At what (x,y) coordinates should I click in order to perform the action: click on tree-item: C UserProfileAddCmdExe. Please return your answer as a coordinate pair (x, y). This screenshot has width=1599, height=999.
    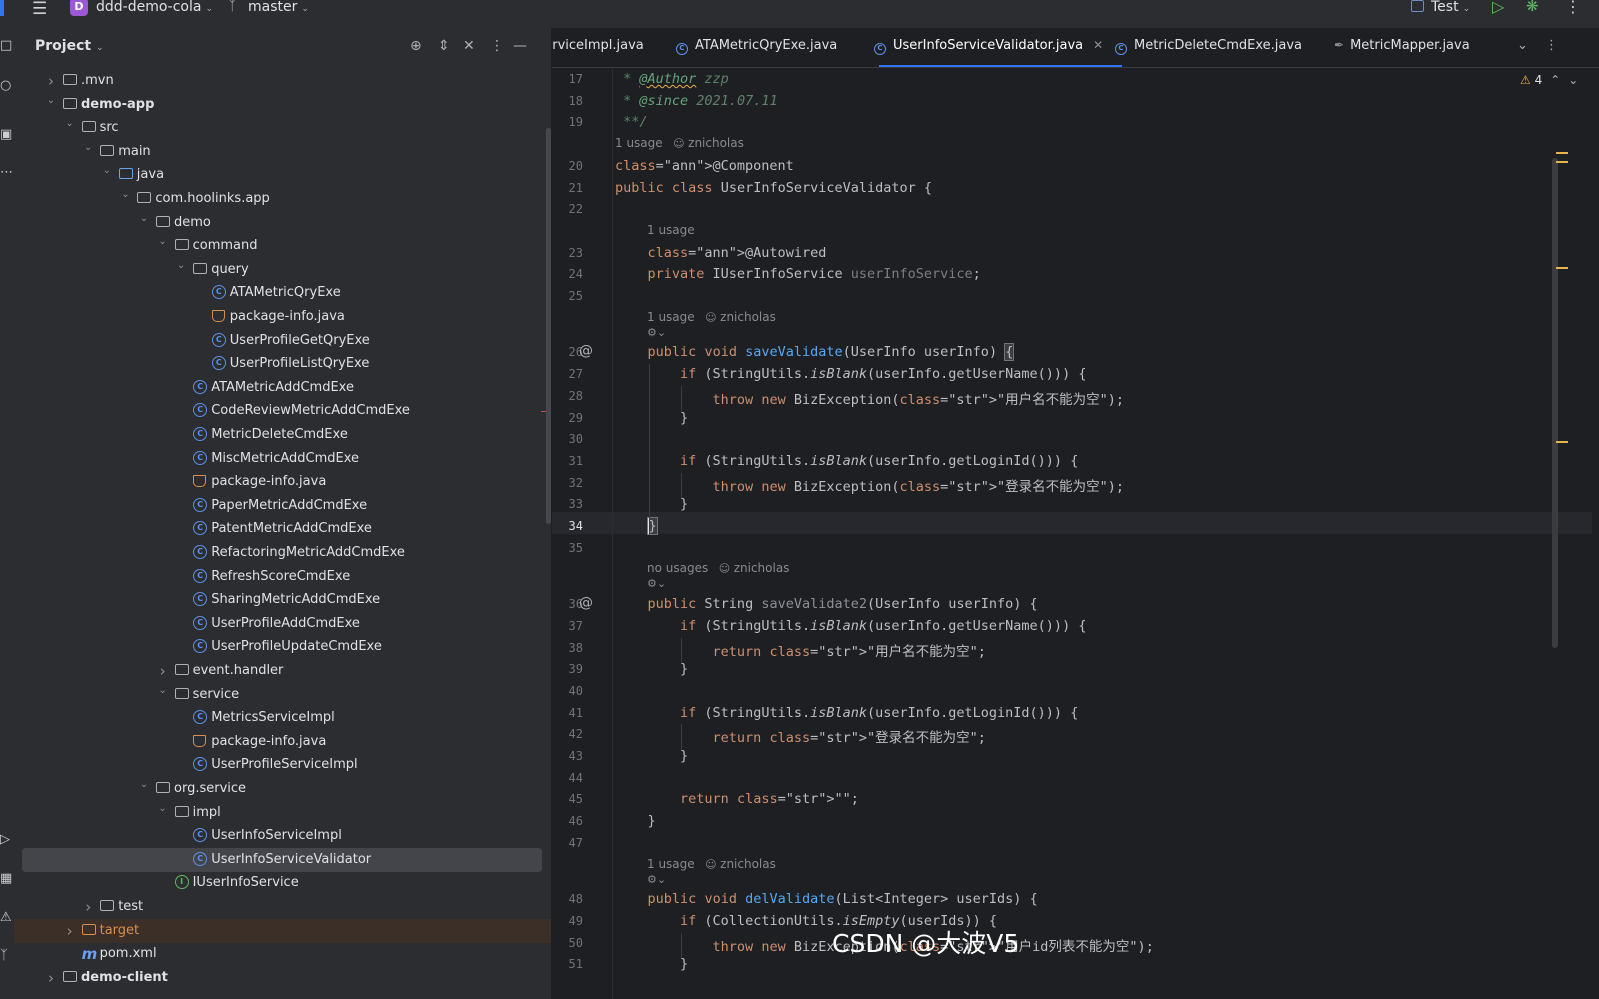
    Looking at the image, I should click on (282, 624).